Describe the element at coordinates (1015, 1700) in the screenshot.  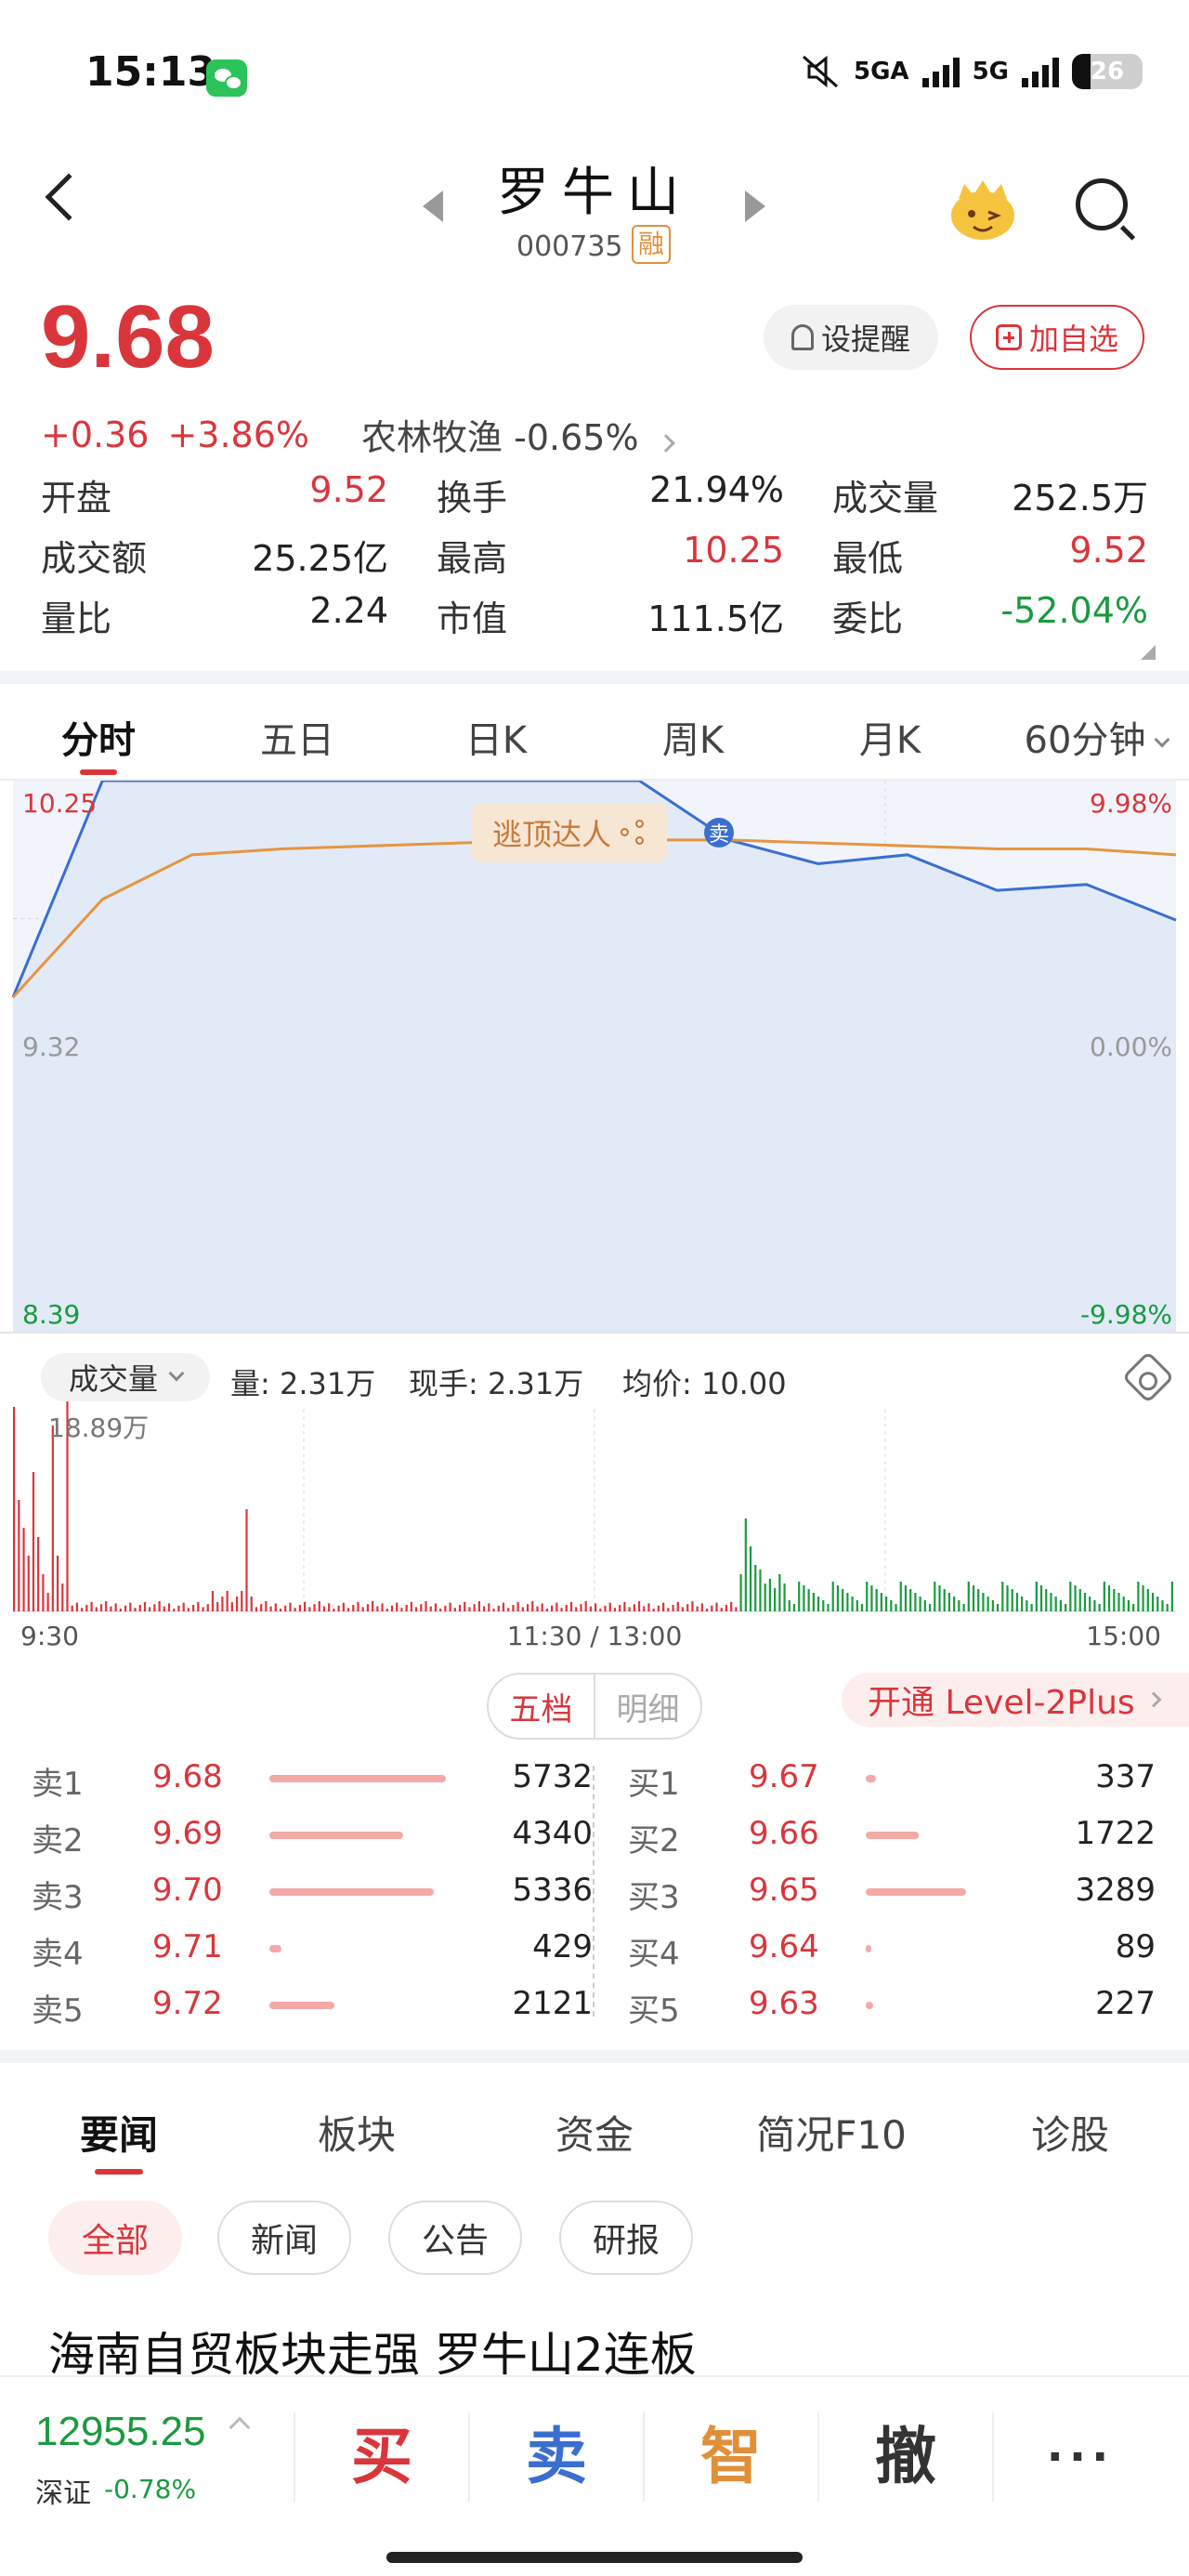
I see `level2-banner: 开通 Level-2Plus` at that location.